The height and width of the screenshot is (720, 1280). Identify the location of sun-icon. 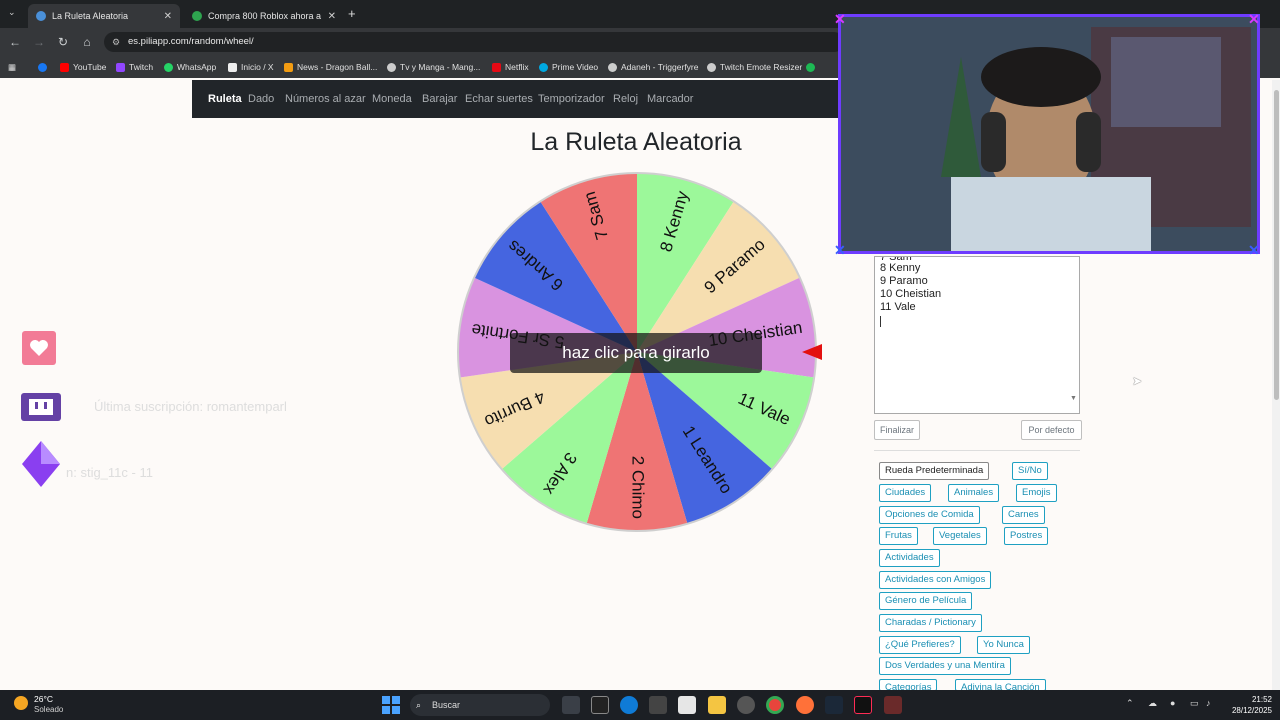
(21, 703).